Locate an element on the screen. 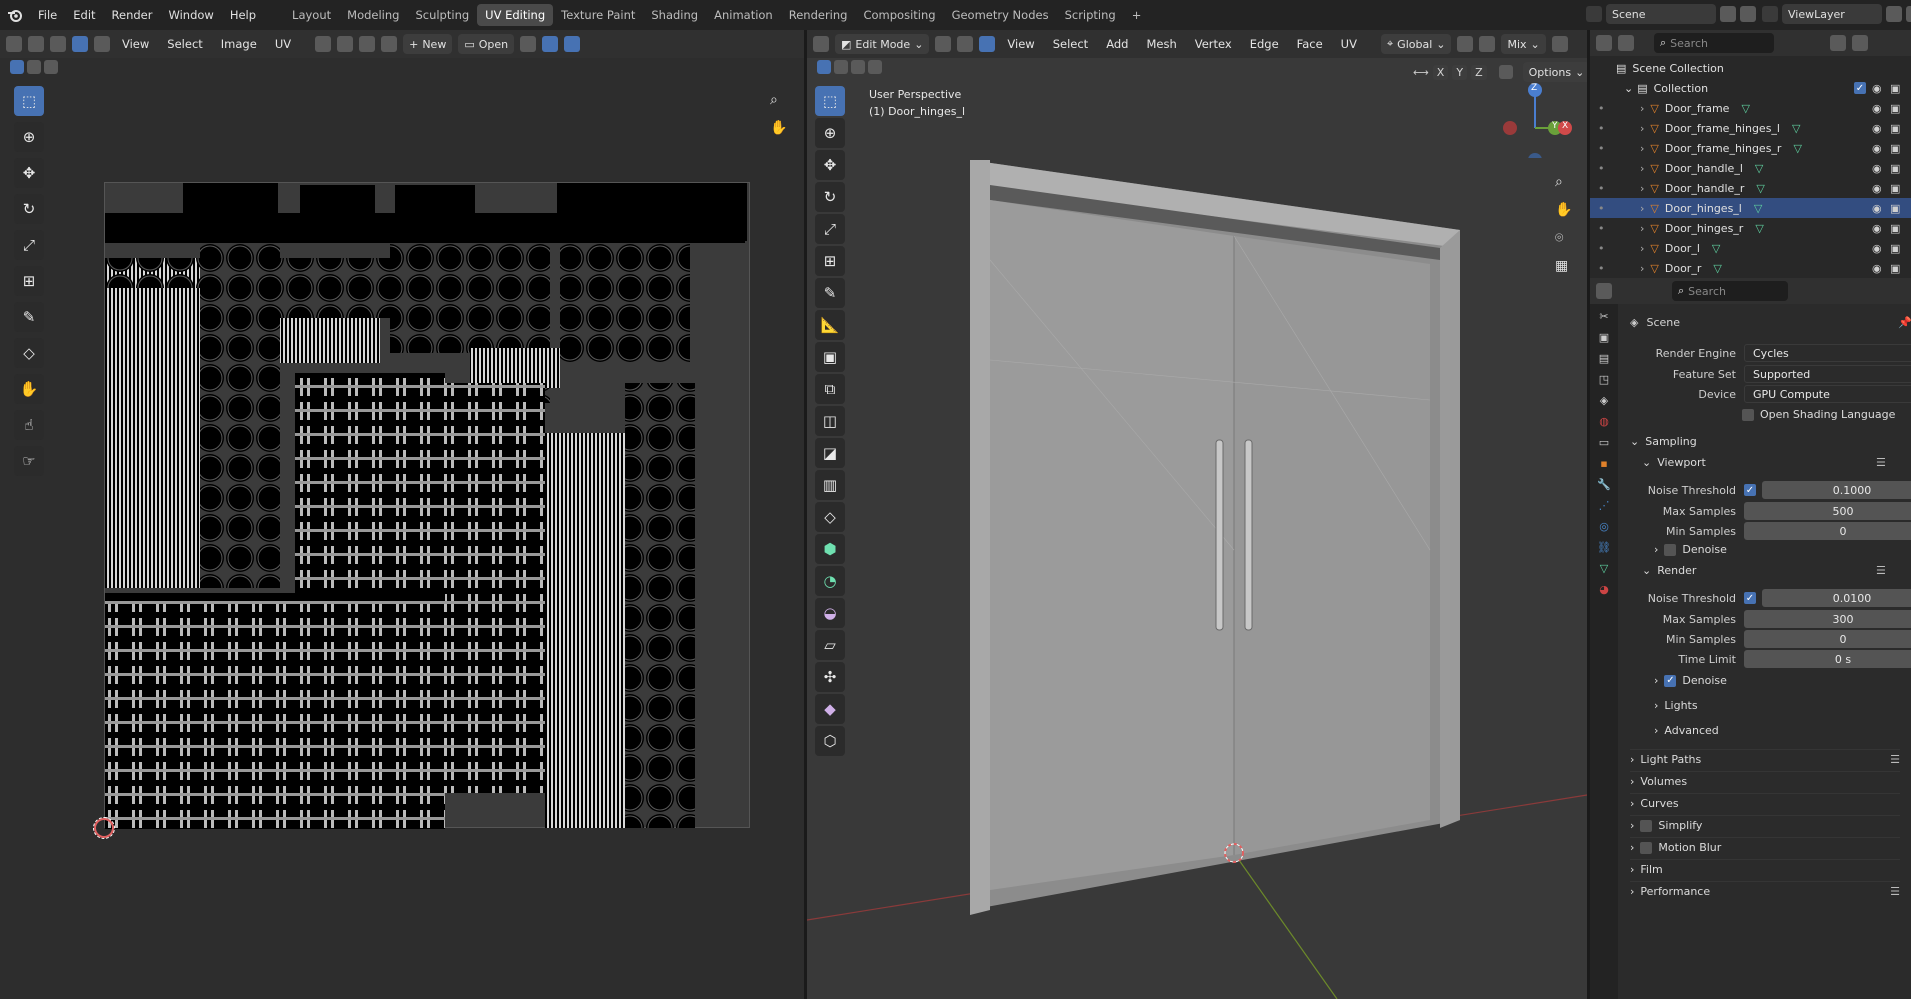  vp-menu-edge: Edge is located at coordinates (1264, 44).